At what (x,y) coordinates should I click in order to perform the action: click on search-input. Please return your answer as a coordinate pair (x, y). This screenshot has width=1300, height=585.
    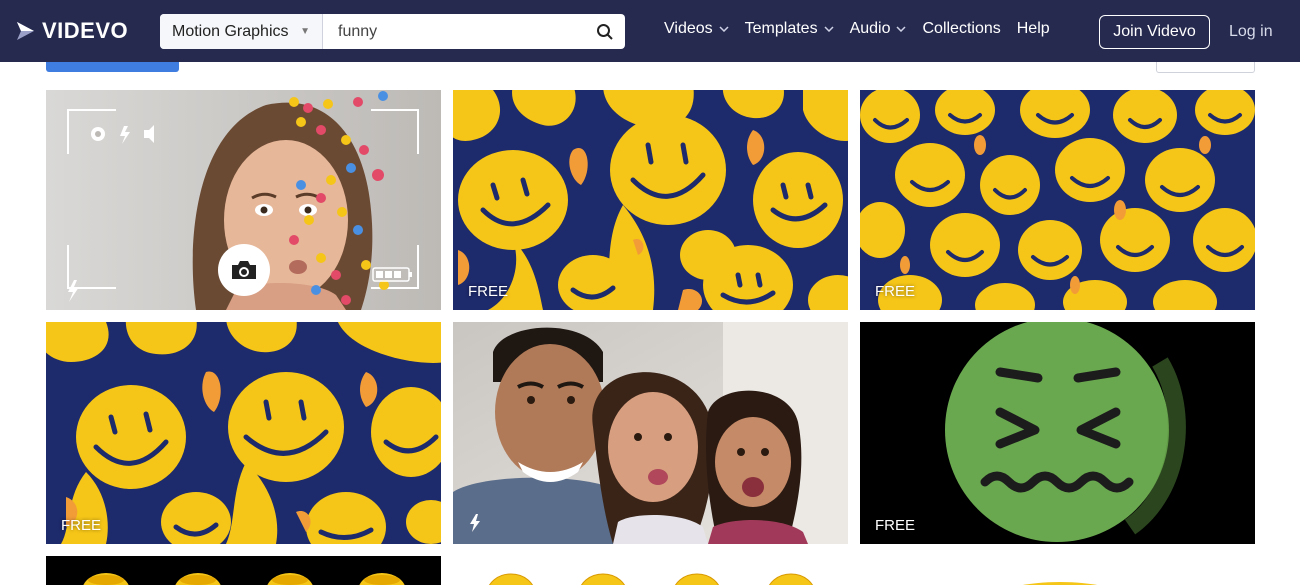
    Looking at the image, I should click on (454, 31).